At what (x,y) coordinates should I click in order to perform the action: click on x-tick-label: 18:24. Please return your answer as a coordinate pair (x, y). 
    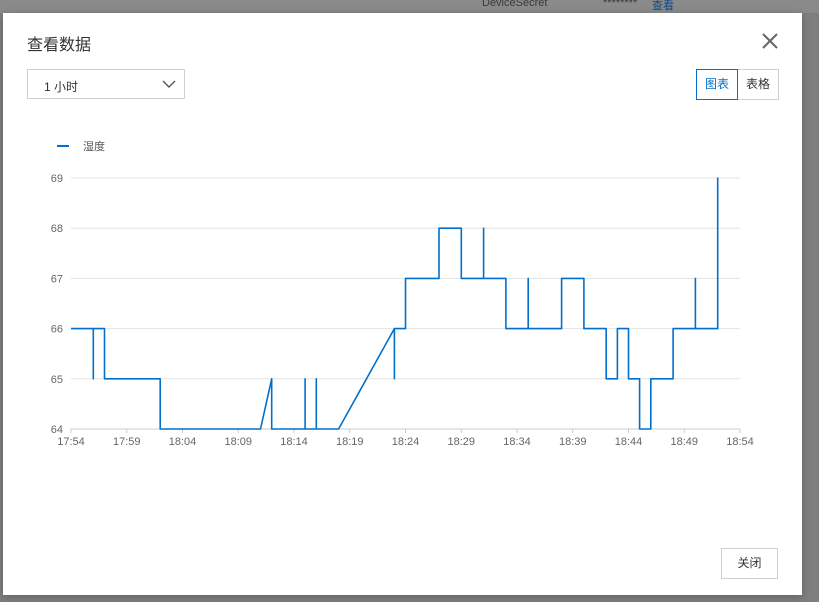
    Looking at the image, I should click on (406, 442).